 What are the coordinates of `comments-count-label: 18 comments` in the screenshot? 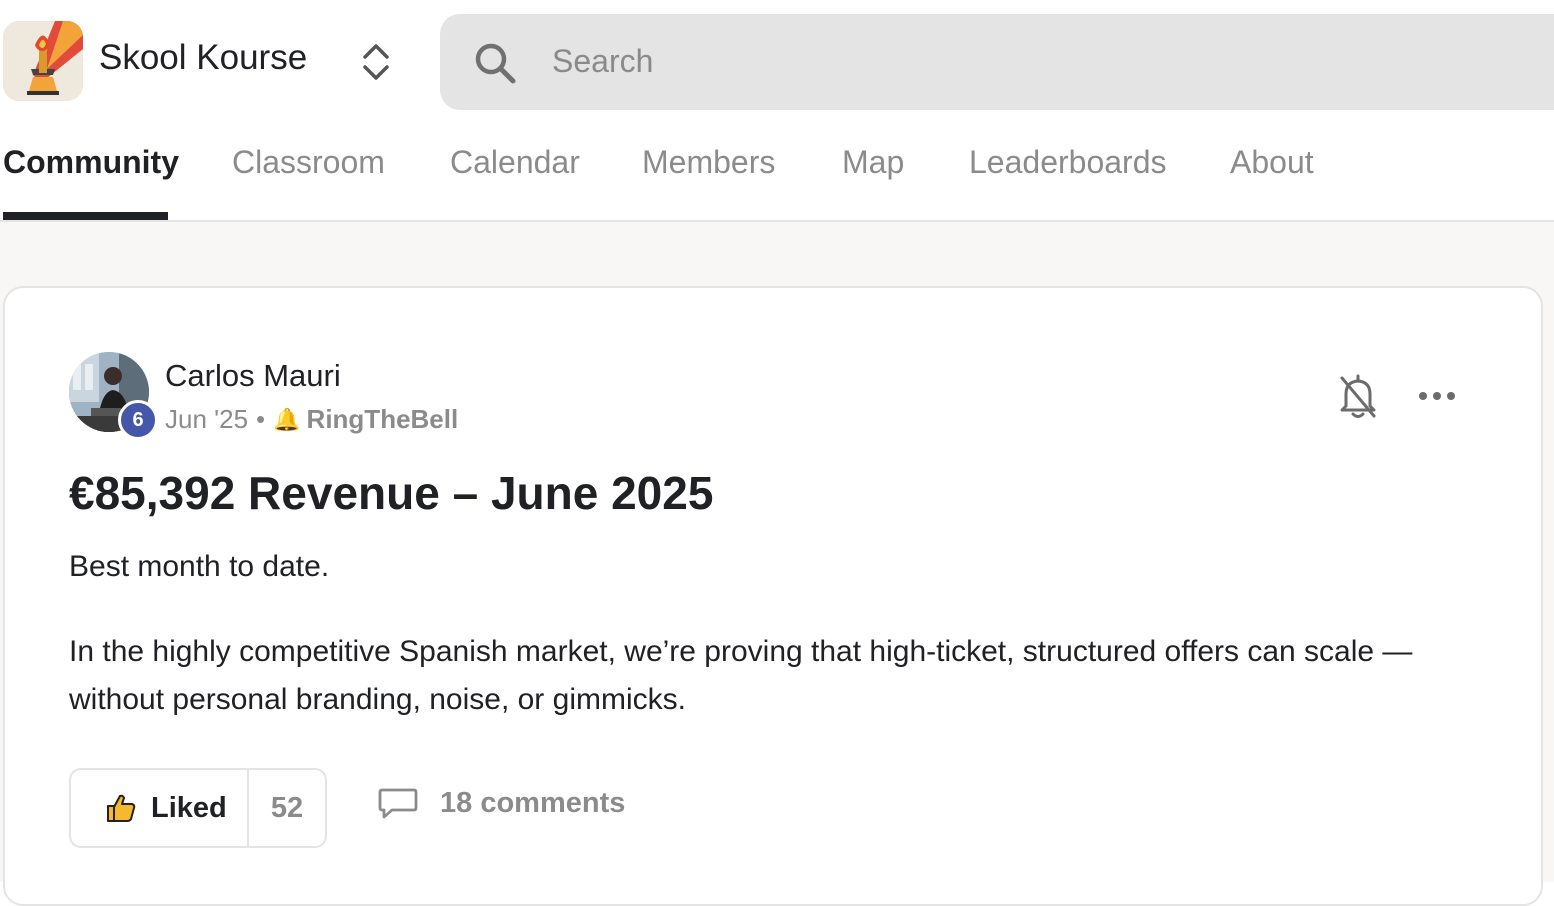 It's located at (533, 802).